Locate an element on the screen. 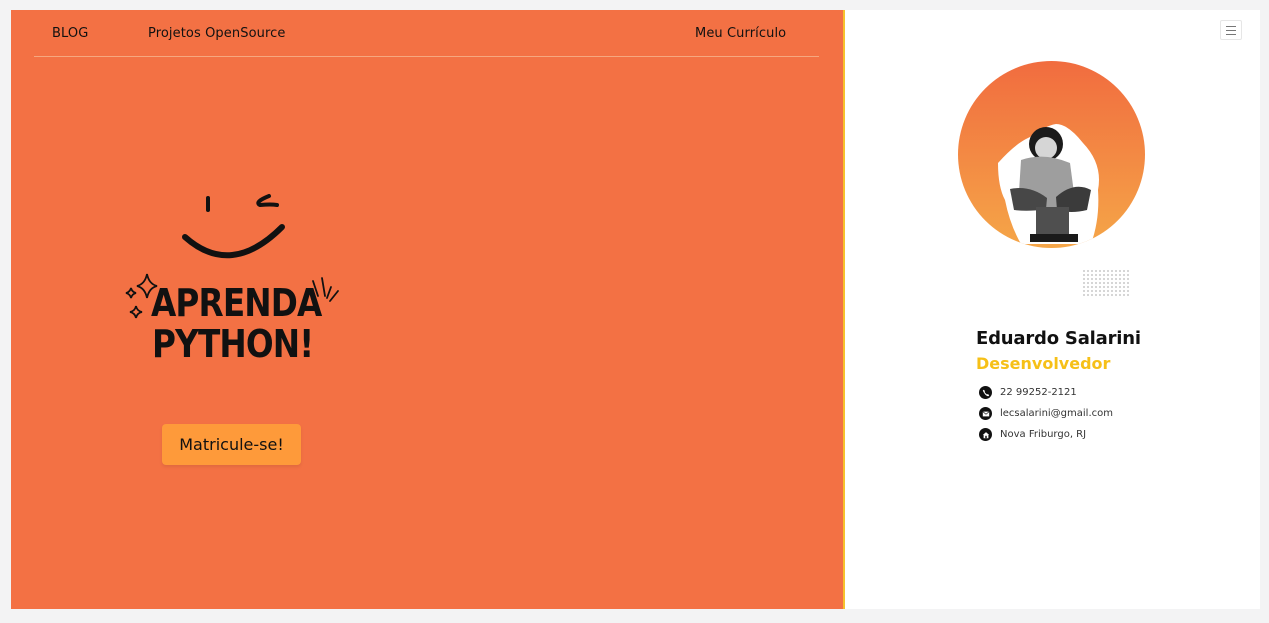  menu-icon is located at coordinates (1231, 26).